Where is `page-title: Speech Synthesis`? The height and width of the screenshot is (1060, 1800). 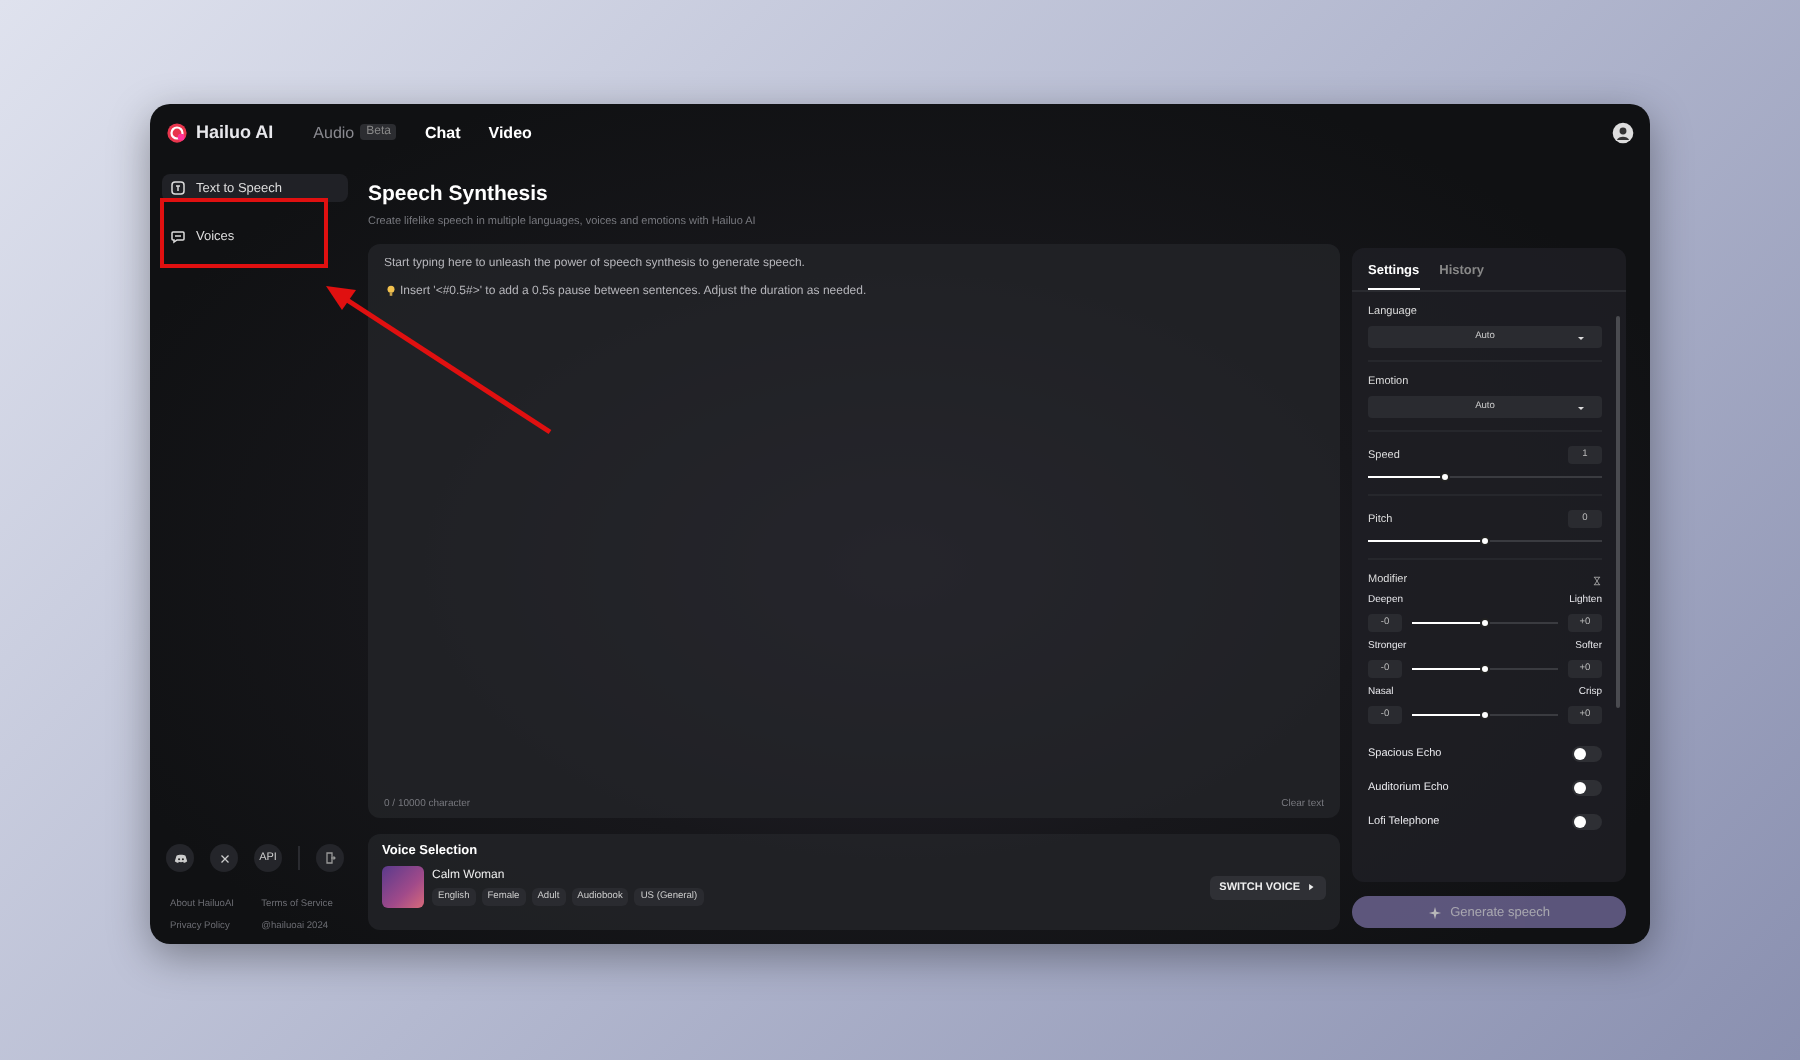
page-title: Speech Synthesis is located at coordinates (459, 194).